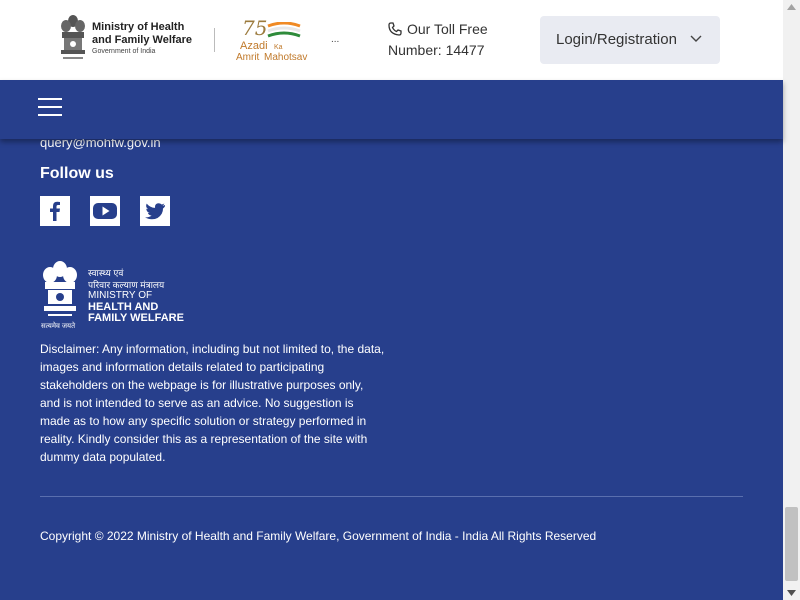 The height and width of the screenshot is (600, 800). Describe the element at coordinates (58, 326) in the screenshot. I see `emblem-motto: सत्यमेव जयते` at that location.